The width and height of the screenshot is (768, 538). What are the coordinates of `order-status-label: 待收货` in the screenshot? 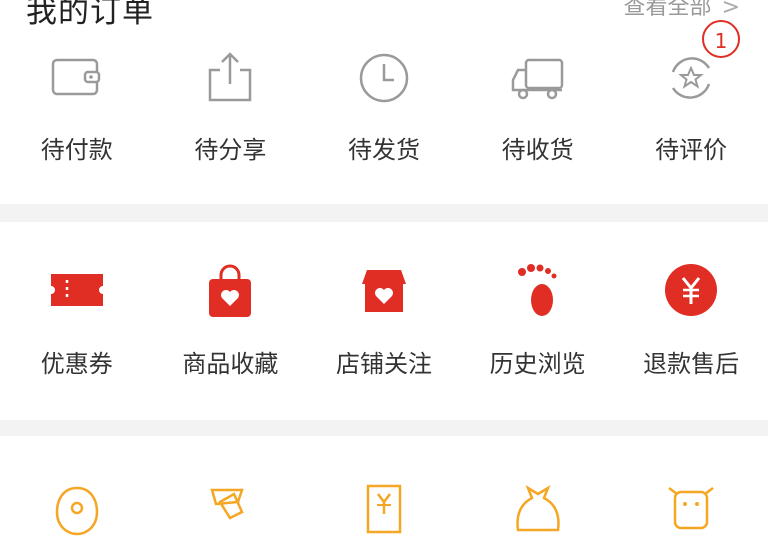 It's located at (537, 150).